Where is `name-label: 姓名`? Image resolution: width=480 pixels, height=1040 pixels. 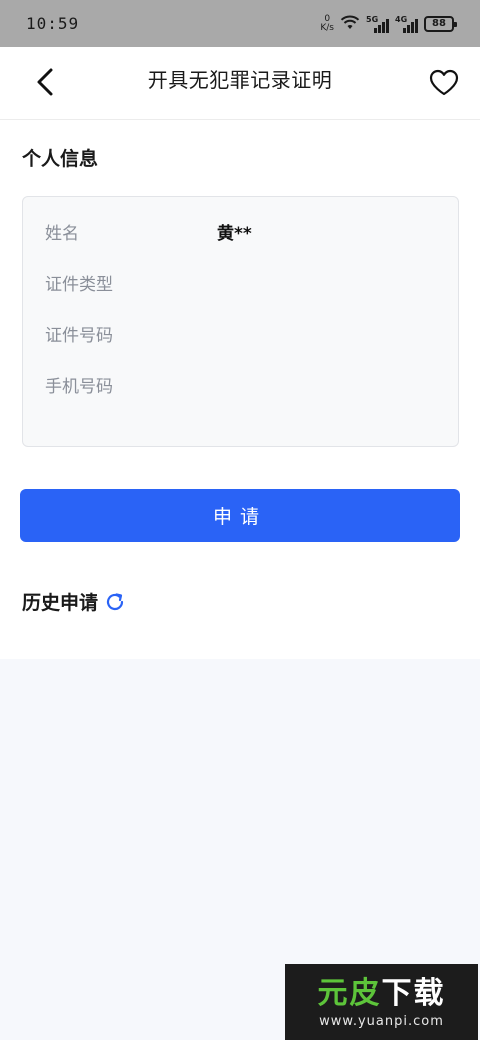
name-label: 姓名 is located at coordinates (62, 234).